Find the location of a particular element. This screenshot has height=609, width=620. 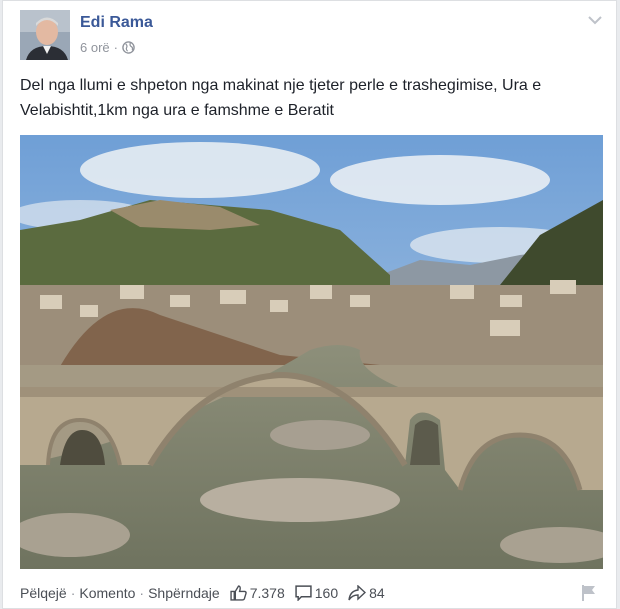

comment-link: Komento is located at coordinates (107, 593).